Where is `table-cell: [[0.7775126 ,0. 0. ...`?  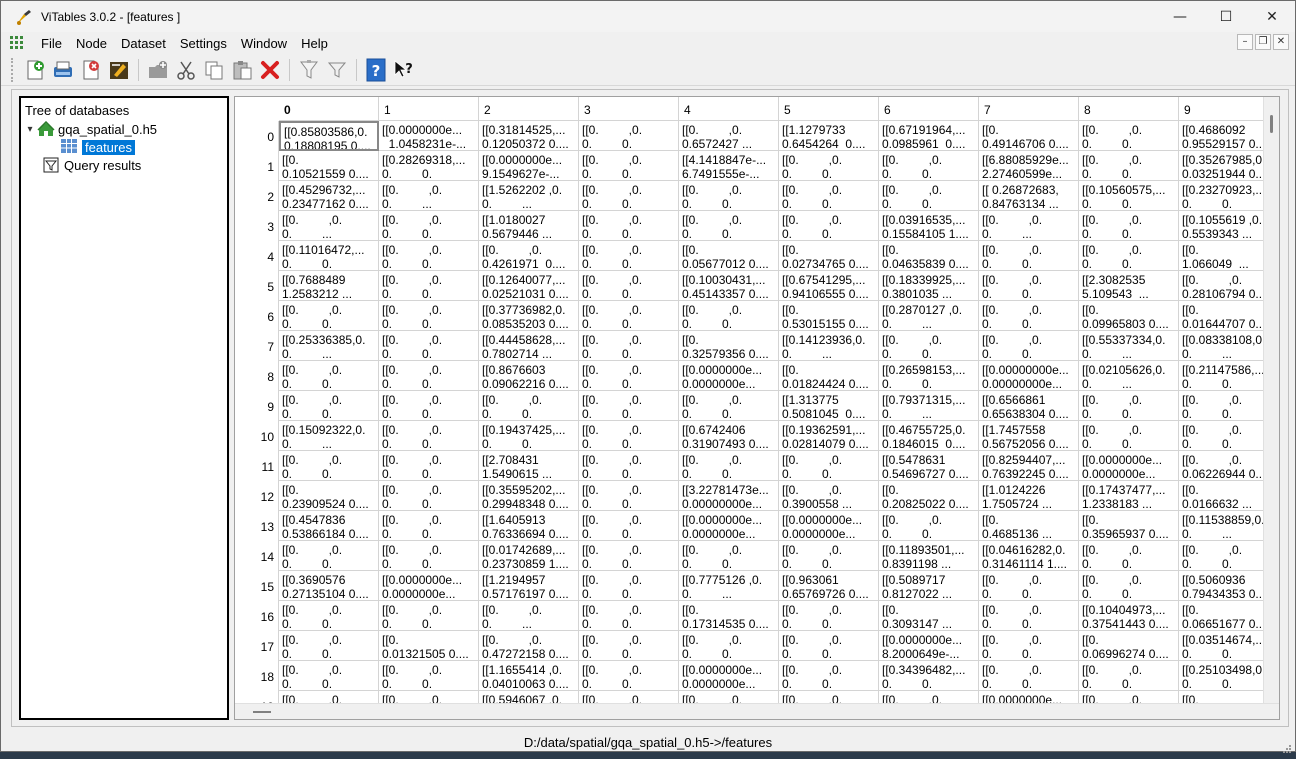 table-cell: [[0.7775126 ,0. 0. ... is located at coordinates (729, 586).